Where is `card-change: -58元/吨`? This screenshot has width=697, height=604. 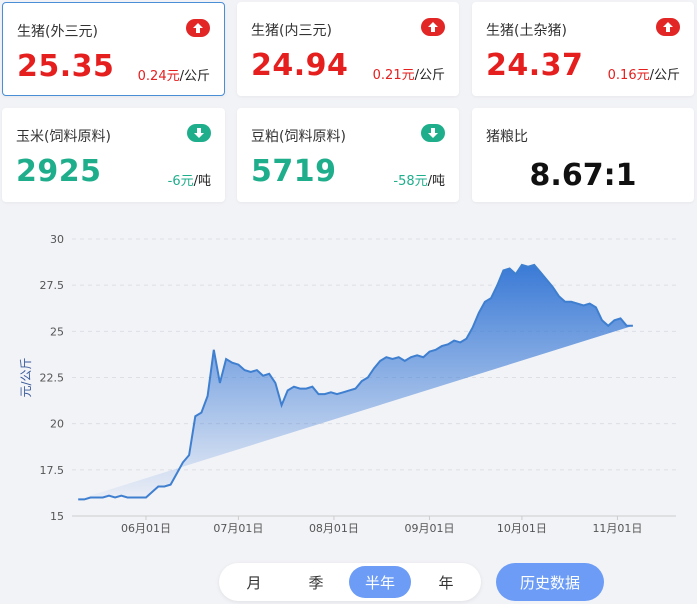
card-change: -58元/吨 is located at coordinates (419, 179).